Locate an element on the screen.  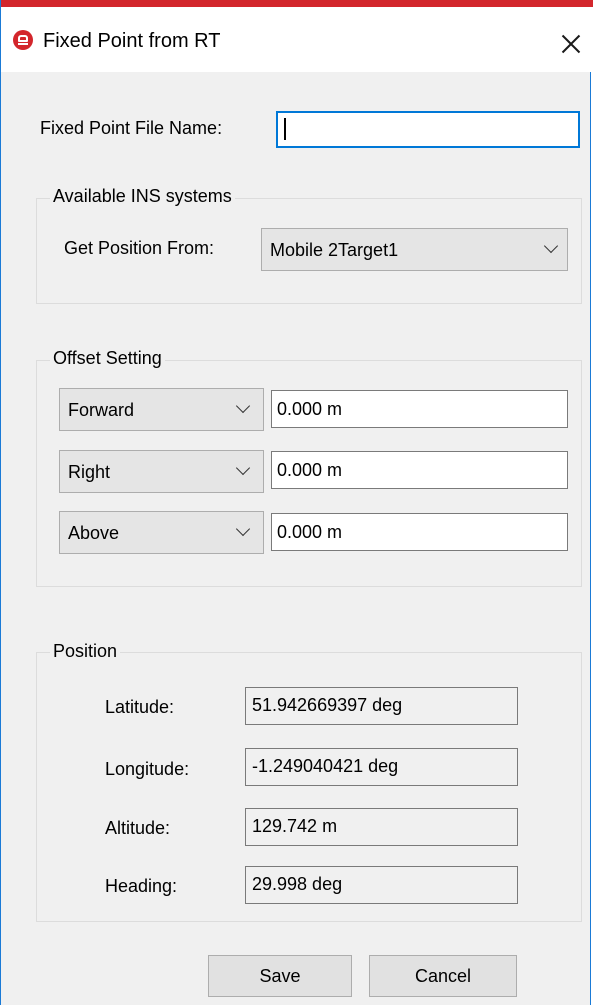
offset-value-right is located at coordinates (419, 470).